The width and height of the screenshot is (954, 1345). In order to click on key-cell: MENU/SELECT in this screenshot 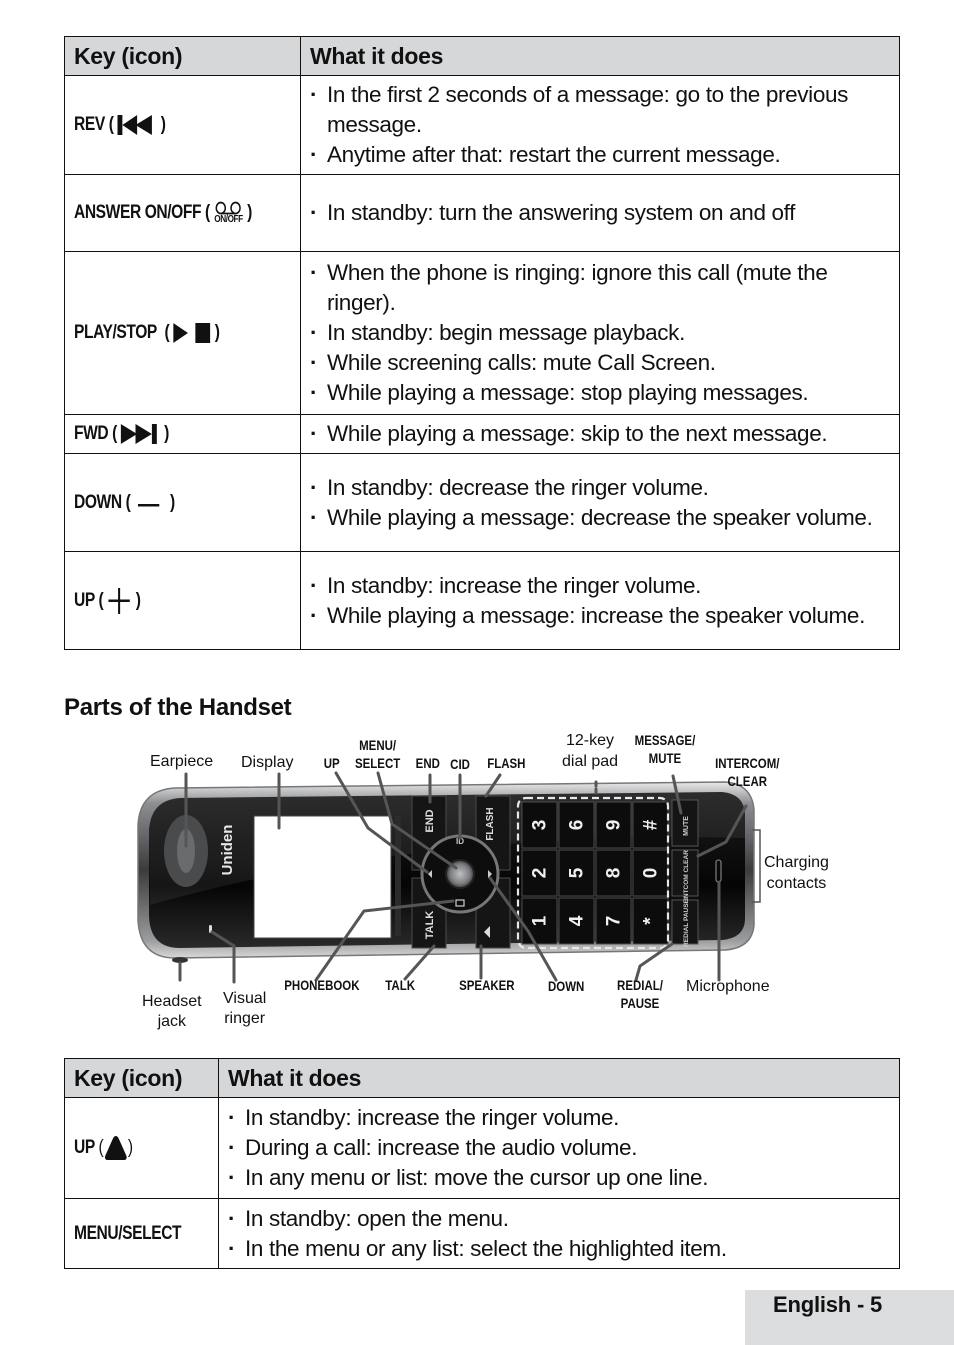, I will do `click(141, 1233)`.